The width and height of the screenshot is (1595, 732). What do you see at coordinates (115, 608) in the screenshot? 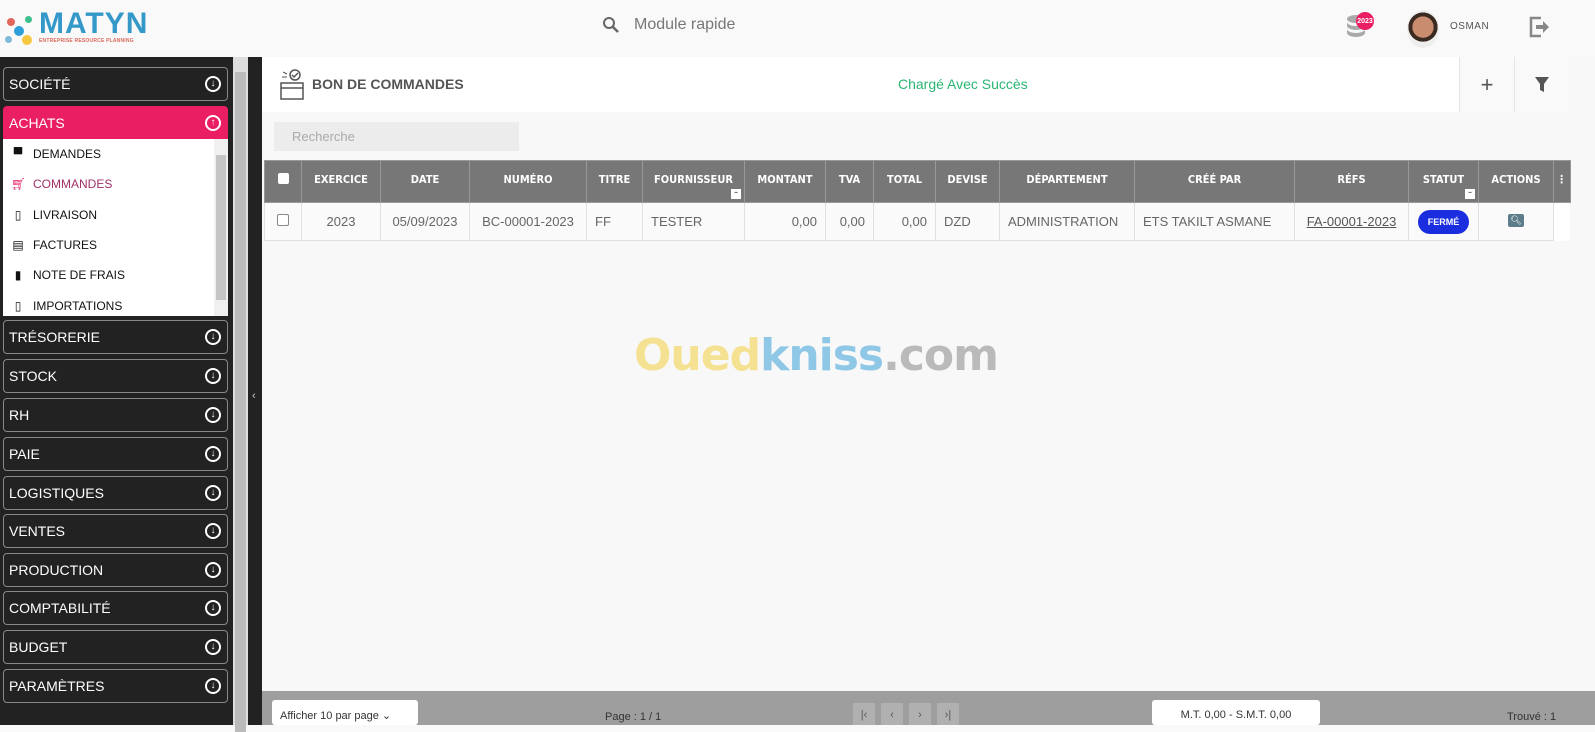
I see `sidebar-item-comptabilite: COMPTABILITÉ ↓` at bounding box center [115, 608].